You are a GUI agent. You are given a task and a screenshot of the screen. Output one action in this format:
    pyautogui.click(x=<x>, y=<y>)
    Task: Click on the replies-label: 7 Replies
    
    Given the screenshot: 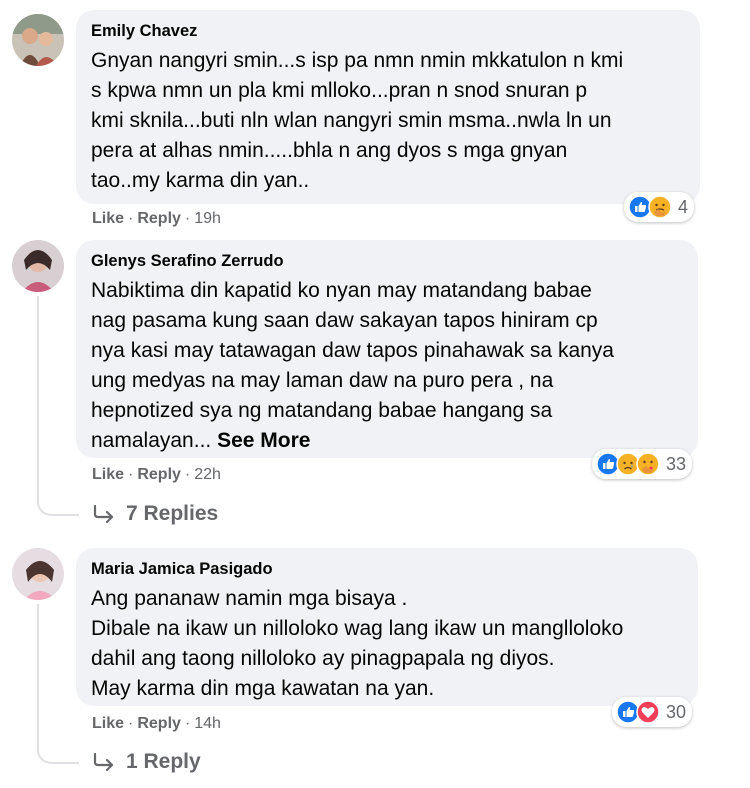 What is the action you would take?
    pyautogui.click(x=172, y=513)
    